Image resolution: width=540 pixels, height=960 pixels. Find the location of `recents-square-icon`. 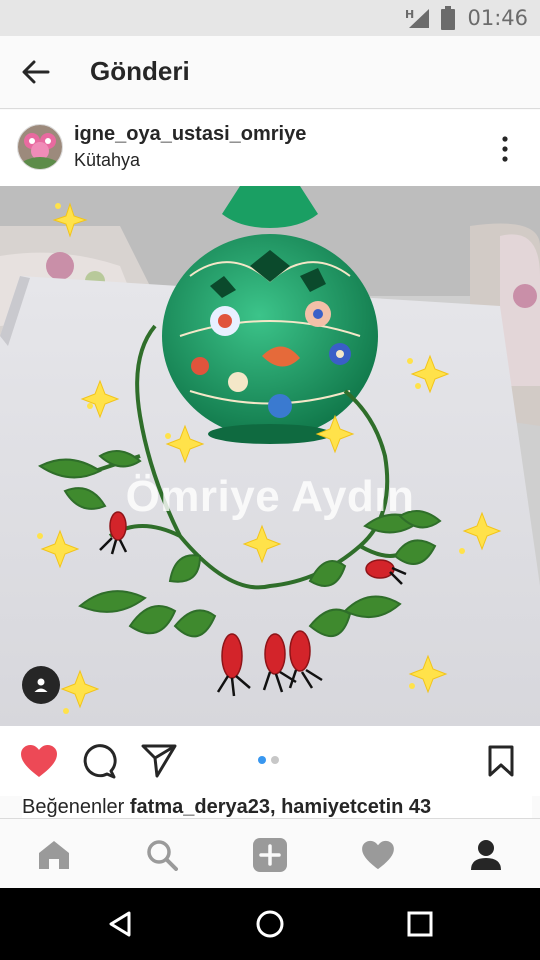

recents-square-icon is located at coordinates (420, 924).